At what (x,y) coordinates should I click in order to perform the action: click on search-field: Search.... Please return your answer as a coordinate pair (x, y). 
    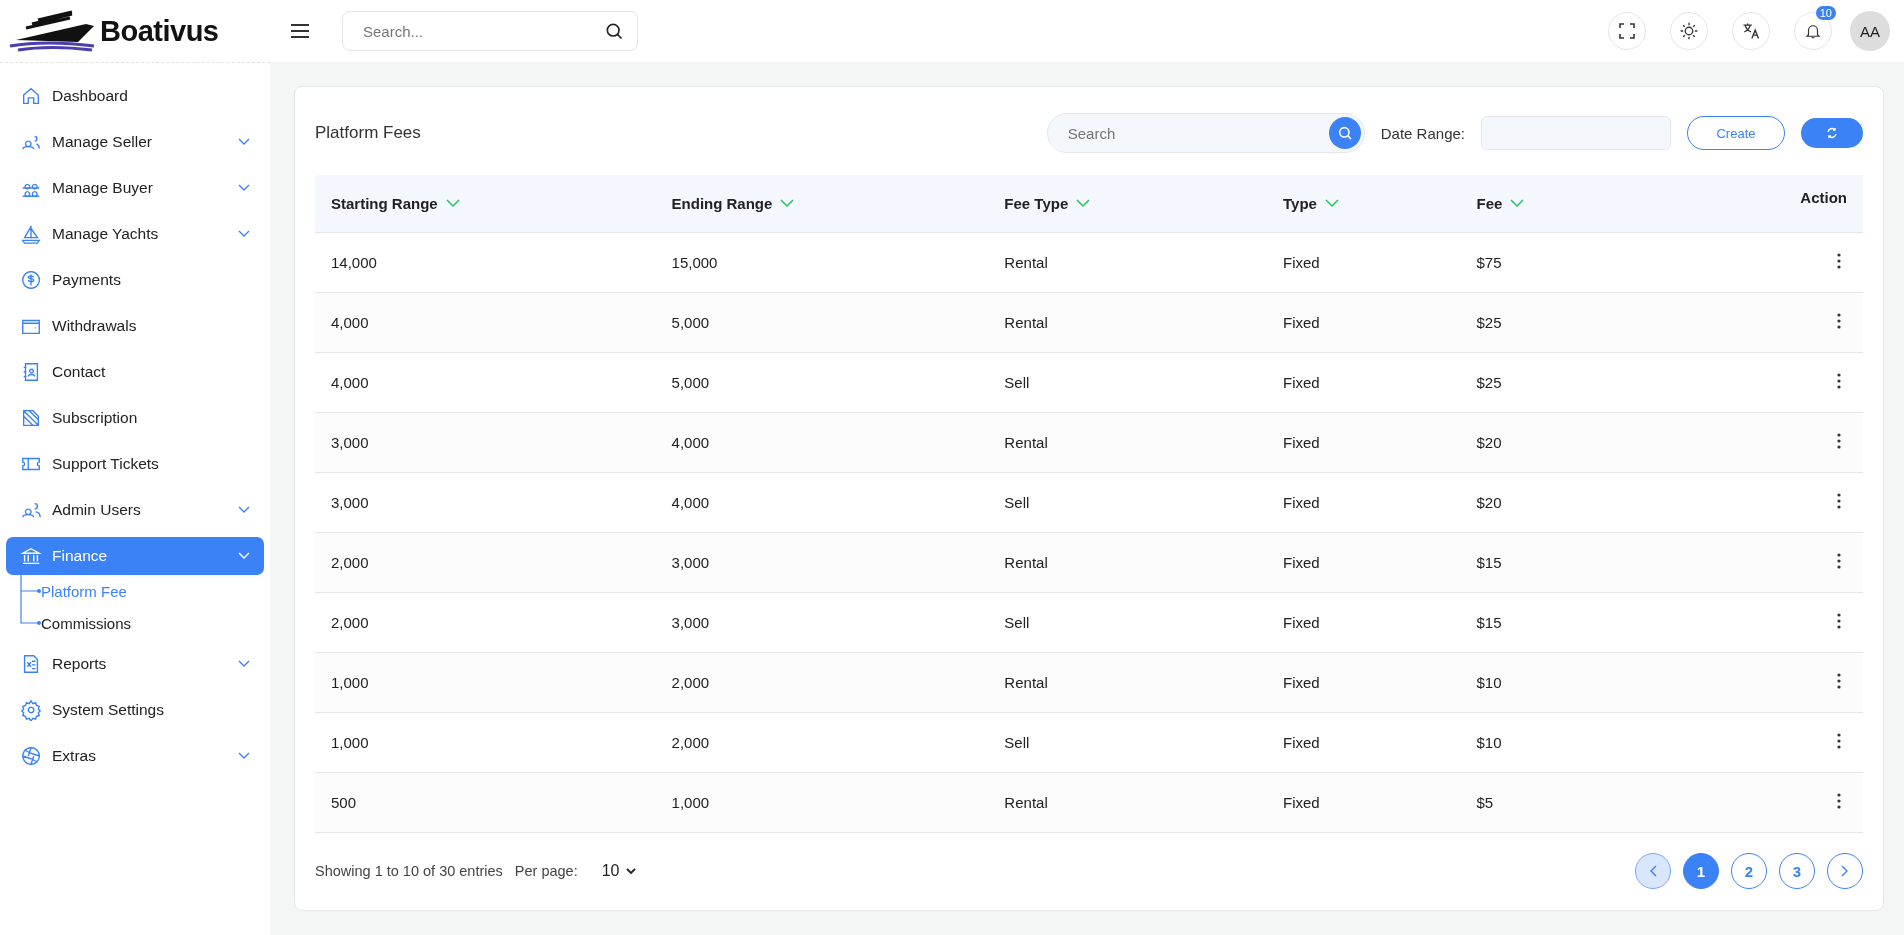
    Looking at the image, I should click on (490, 31).